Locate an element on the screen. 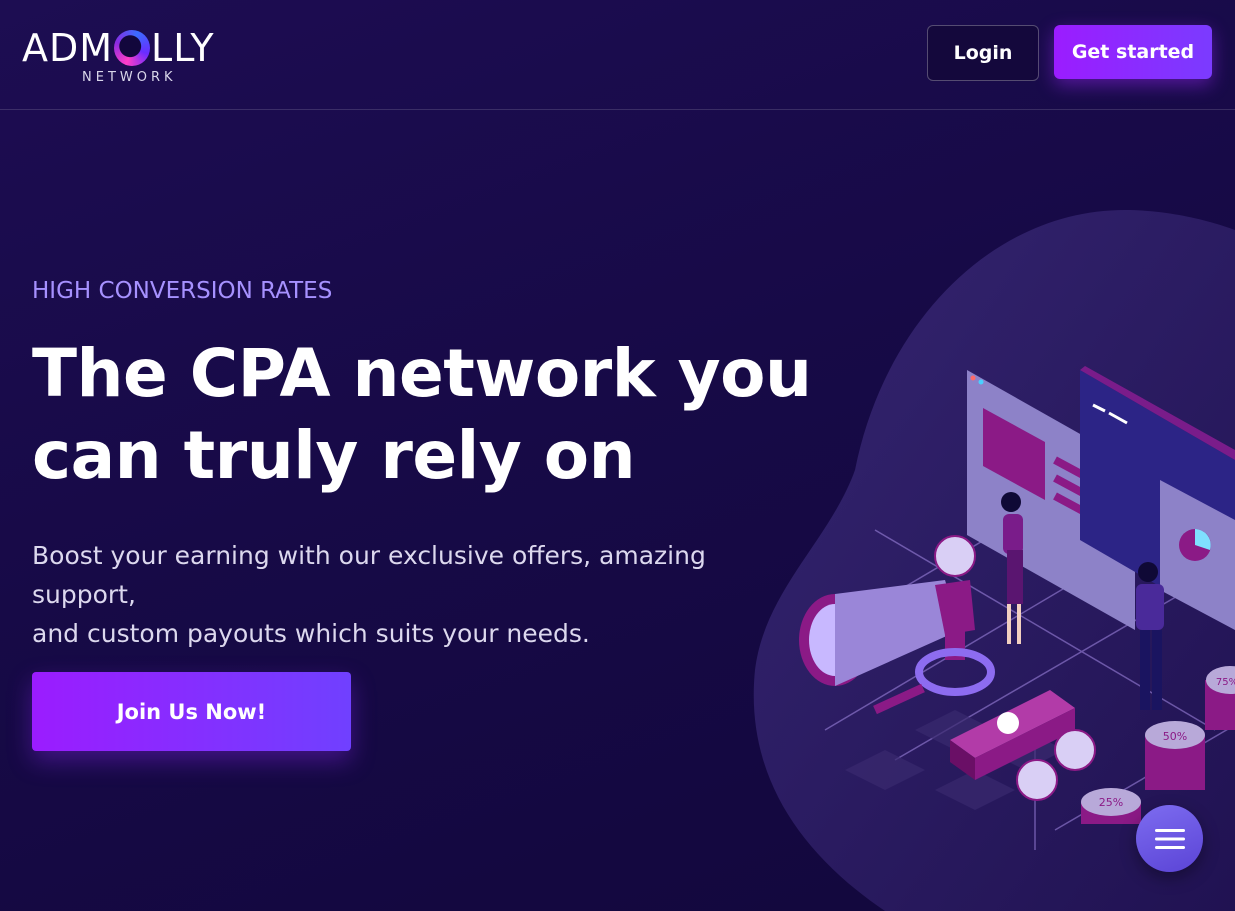 This screenshot has width=1235, height=911. site-header: ADM LLY NETWORK Login Get started is located at coordinates (617, 55).